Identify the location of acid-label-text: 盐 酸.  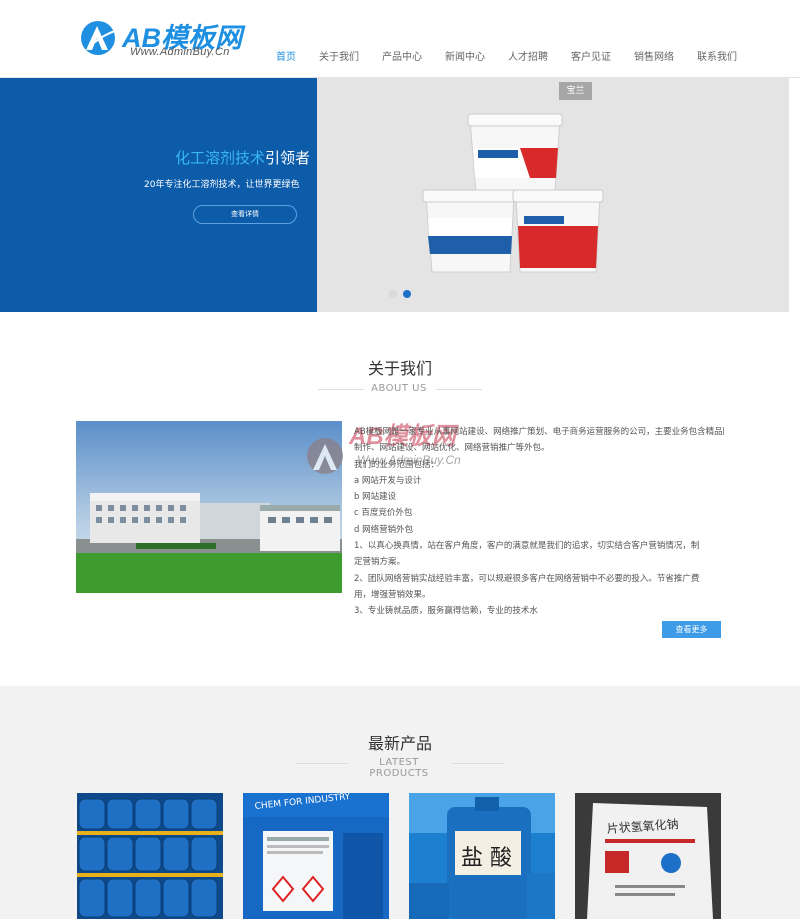
(486, 858).